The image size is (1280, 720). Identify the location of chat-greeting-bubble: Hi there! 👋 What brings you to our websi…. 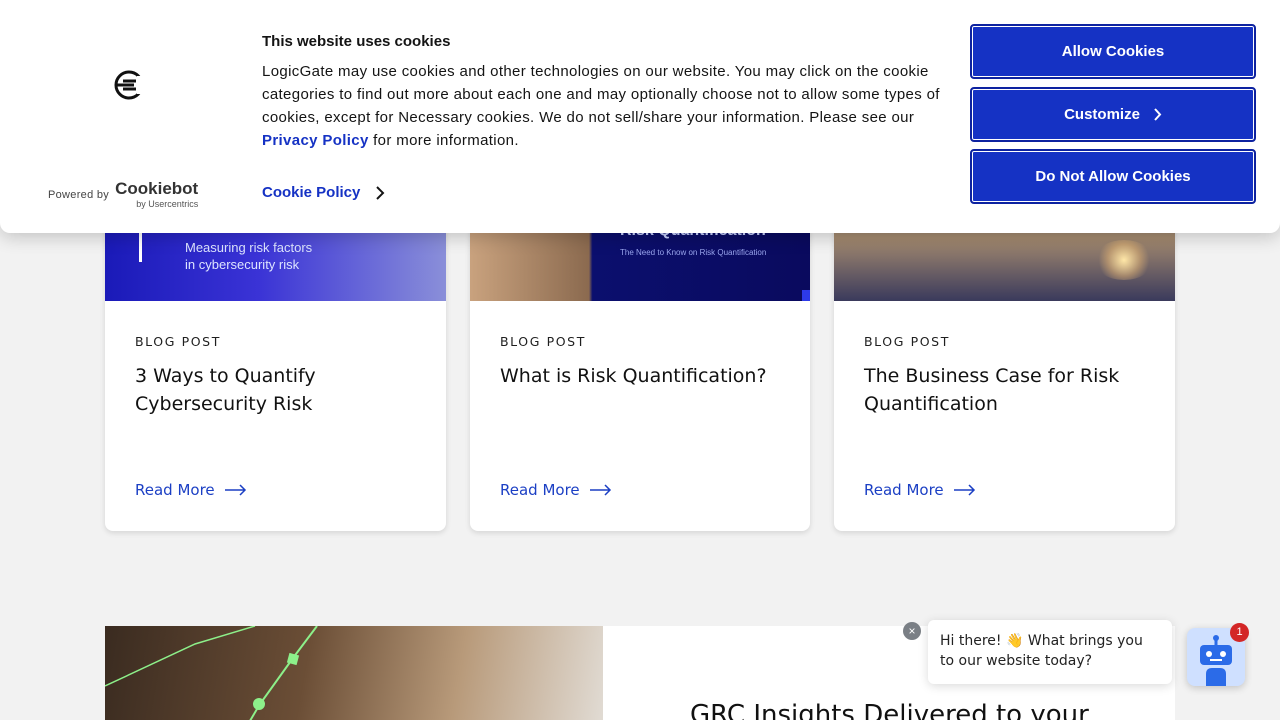
(1050, 652).